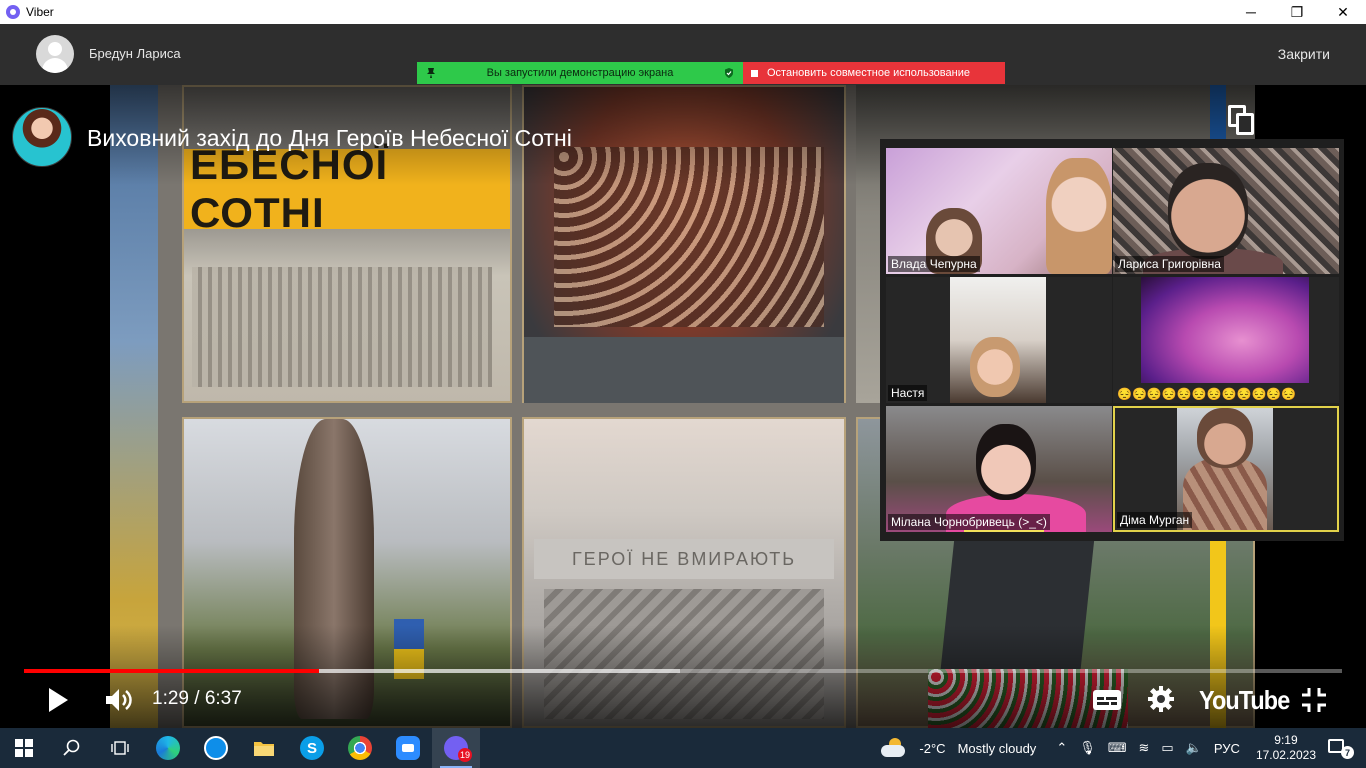  What do you see at coordinates (456, 748) in the screenshot?
I see `taskbar-viber: 19` at bounding box center [456, 748].